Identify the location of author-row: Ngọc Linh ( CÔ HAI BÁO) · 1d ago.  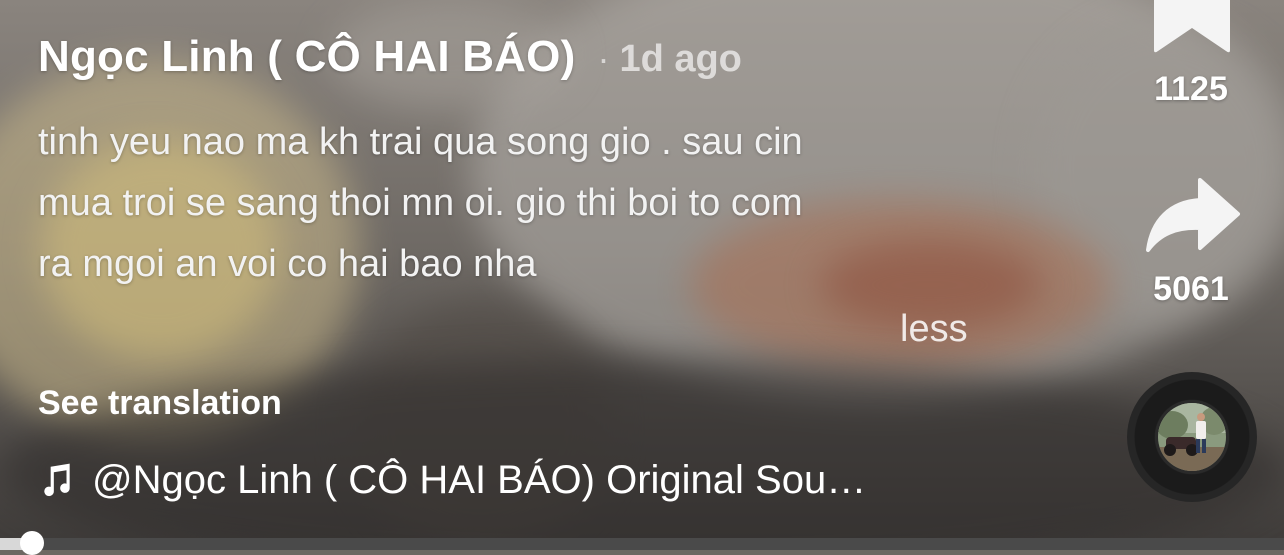
(390, 57).